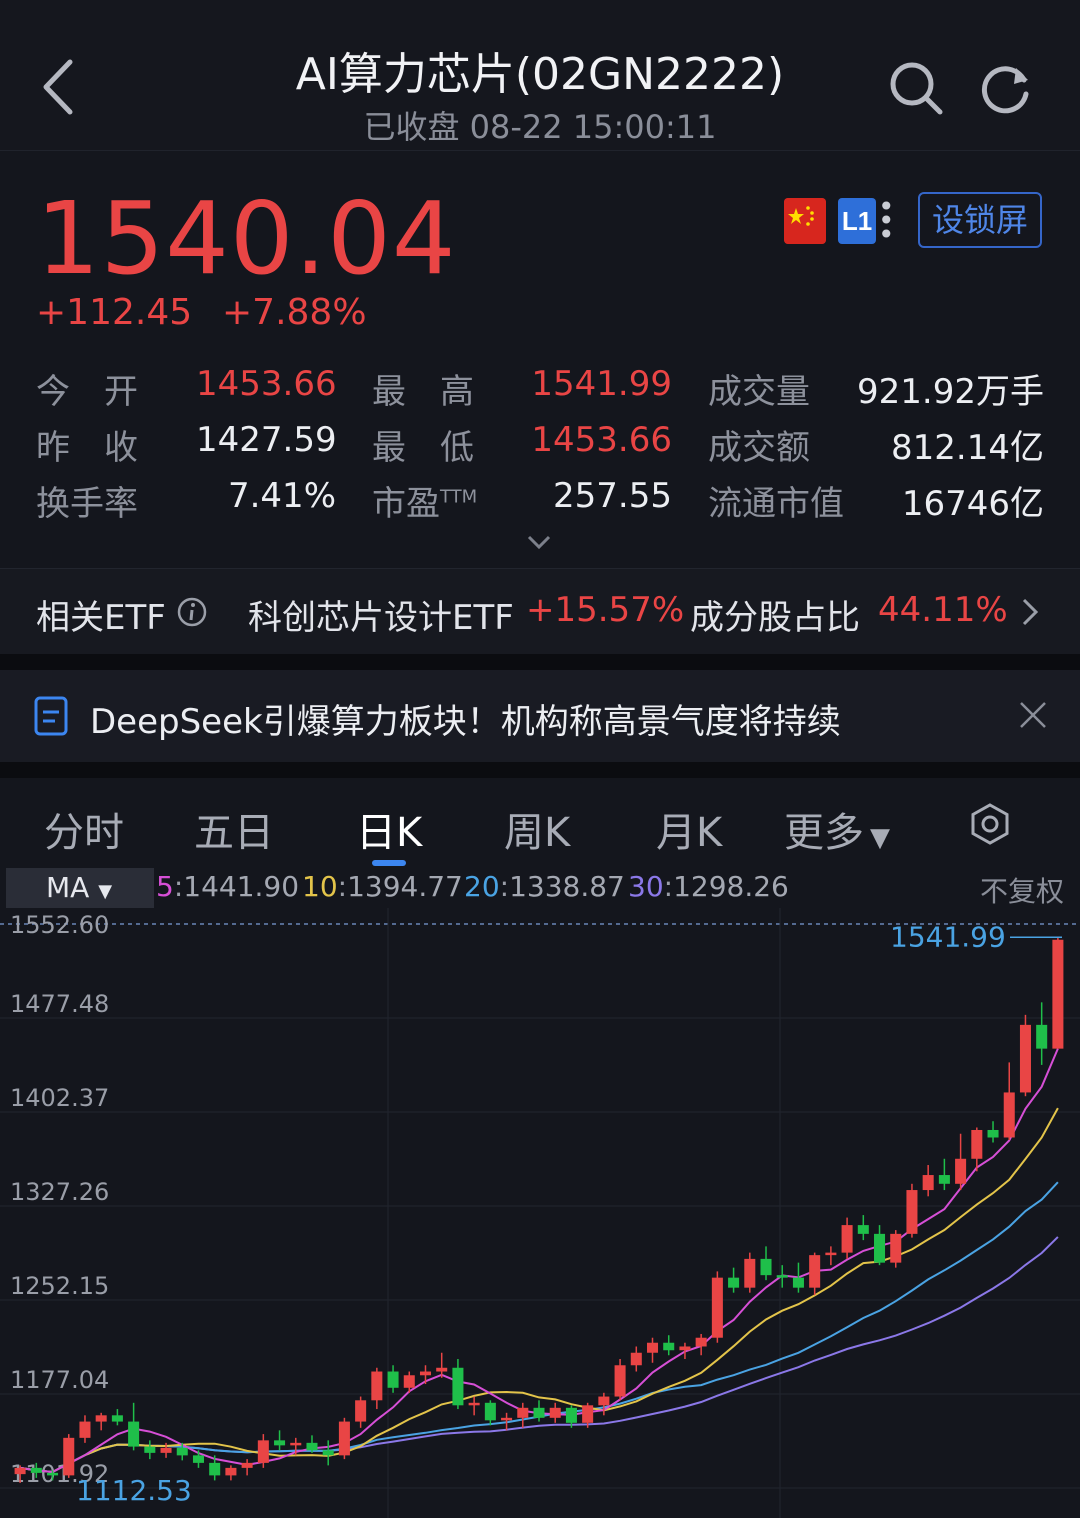 This screenshot has height=1518, width=1080. I want to click on indicator-selector: MA ▼, so click(80, 888).